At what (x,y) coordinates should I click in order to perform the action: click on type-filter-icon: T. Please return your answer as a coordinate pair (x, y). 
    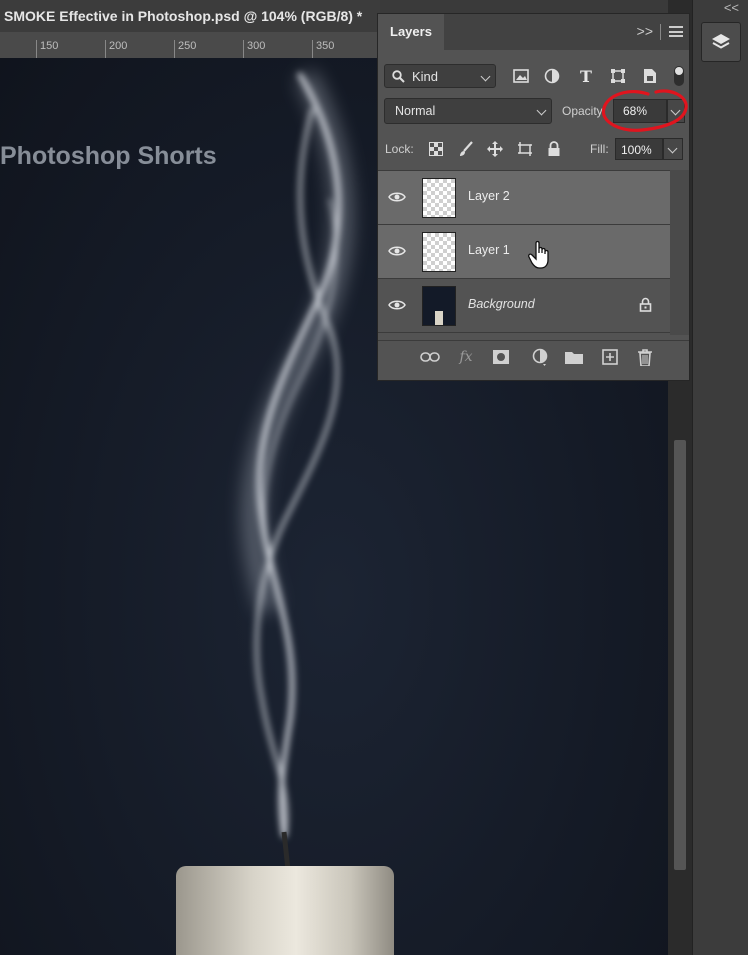
    Looking at the image, I should click on (586, 76).